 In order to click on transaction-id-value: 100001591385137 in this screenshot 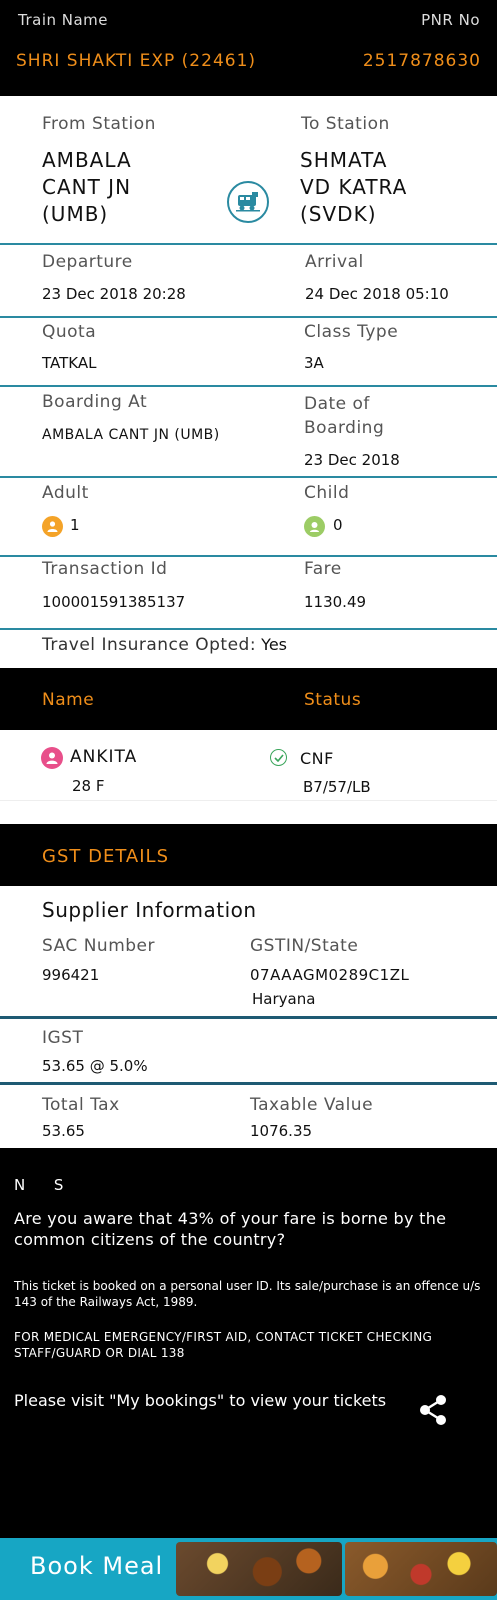, I will do `click(114, 602)`.